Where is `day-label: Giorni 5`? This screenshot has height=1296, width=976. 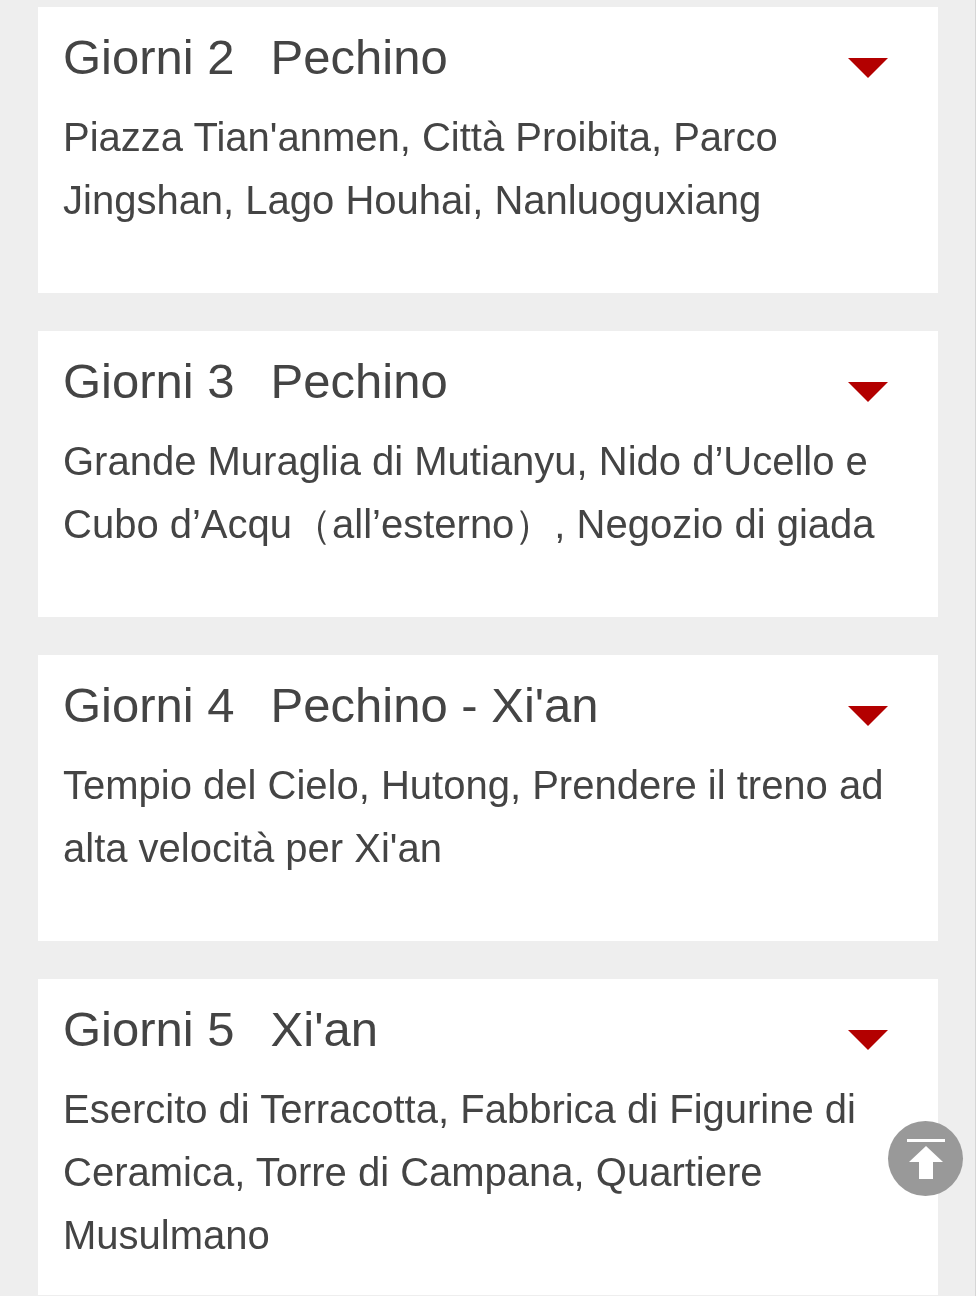 day-label: Giorni 5 is located at coordinates (149, 1029).